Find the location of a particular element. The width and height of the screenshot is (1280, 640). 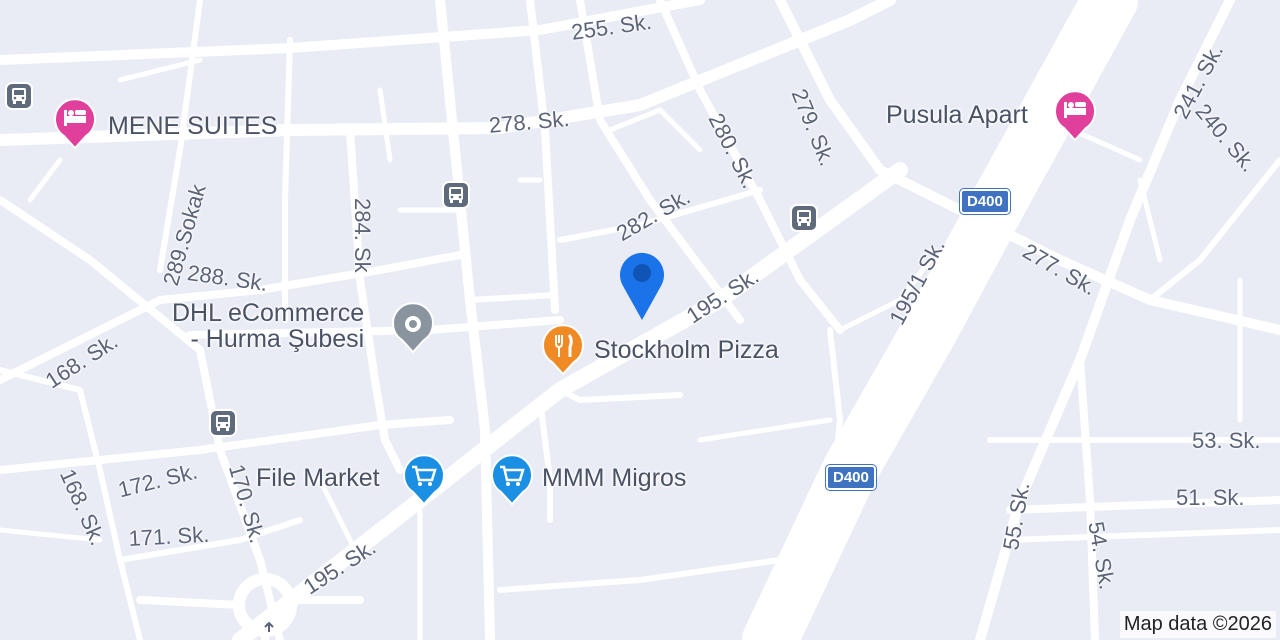

fork-knife-icon is located at coordinates (563, 349).